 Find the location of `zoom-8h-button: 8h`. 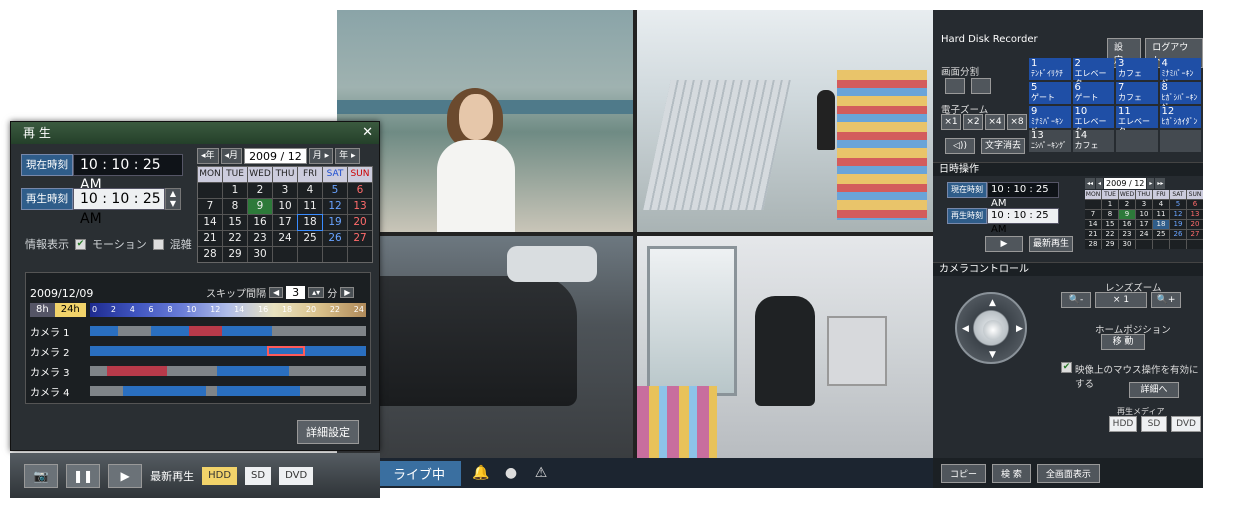

zoom-8h-button: 8h is located at coordinates (42, 310).